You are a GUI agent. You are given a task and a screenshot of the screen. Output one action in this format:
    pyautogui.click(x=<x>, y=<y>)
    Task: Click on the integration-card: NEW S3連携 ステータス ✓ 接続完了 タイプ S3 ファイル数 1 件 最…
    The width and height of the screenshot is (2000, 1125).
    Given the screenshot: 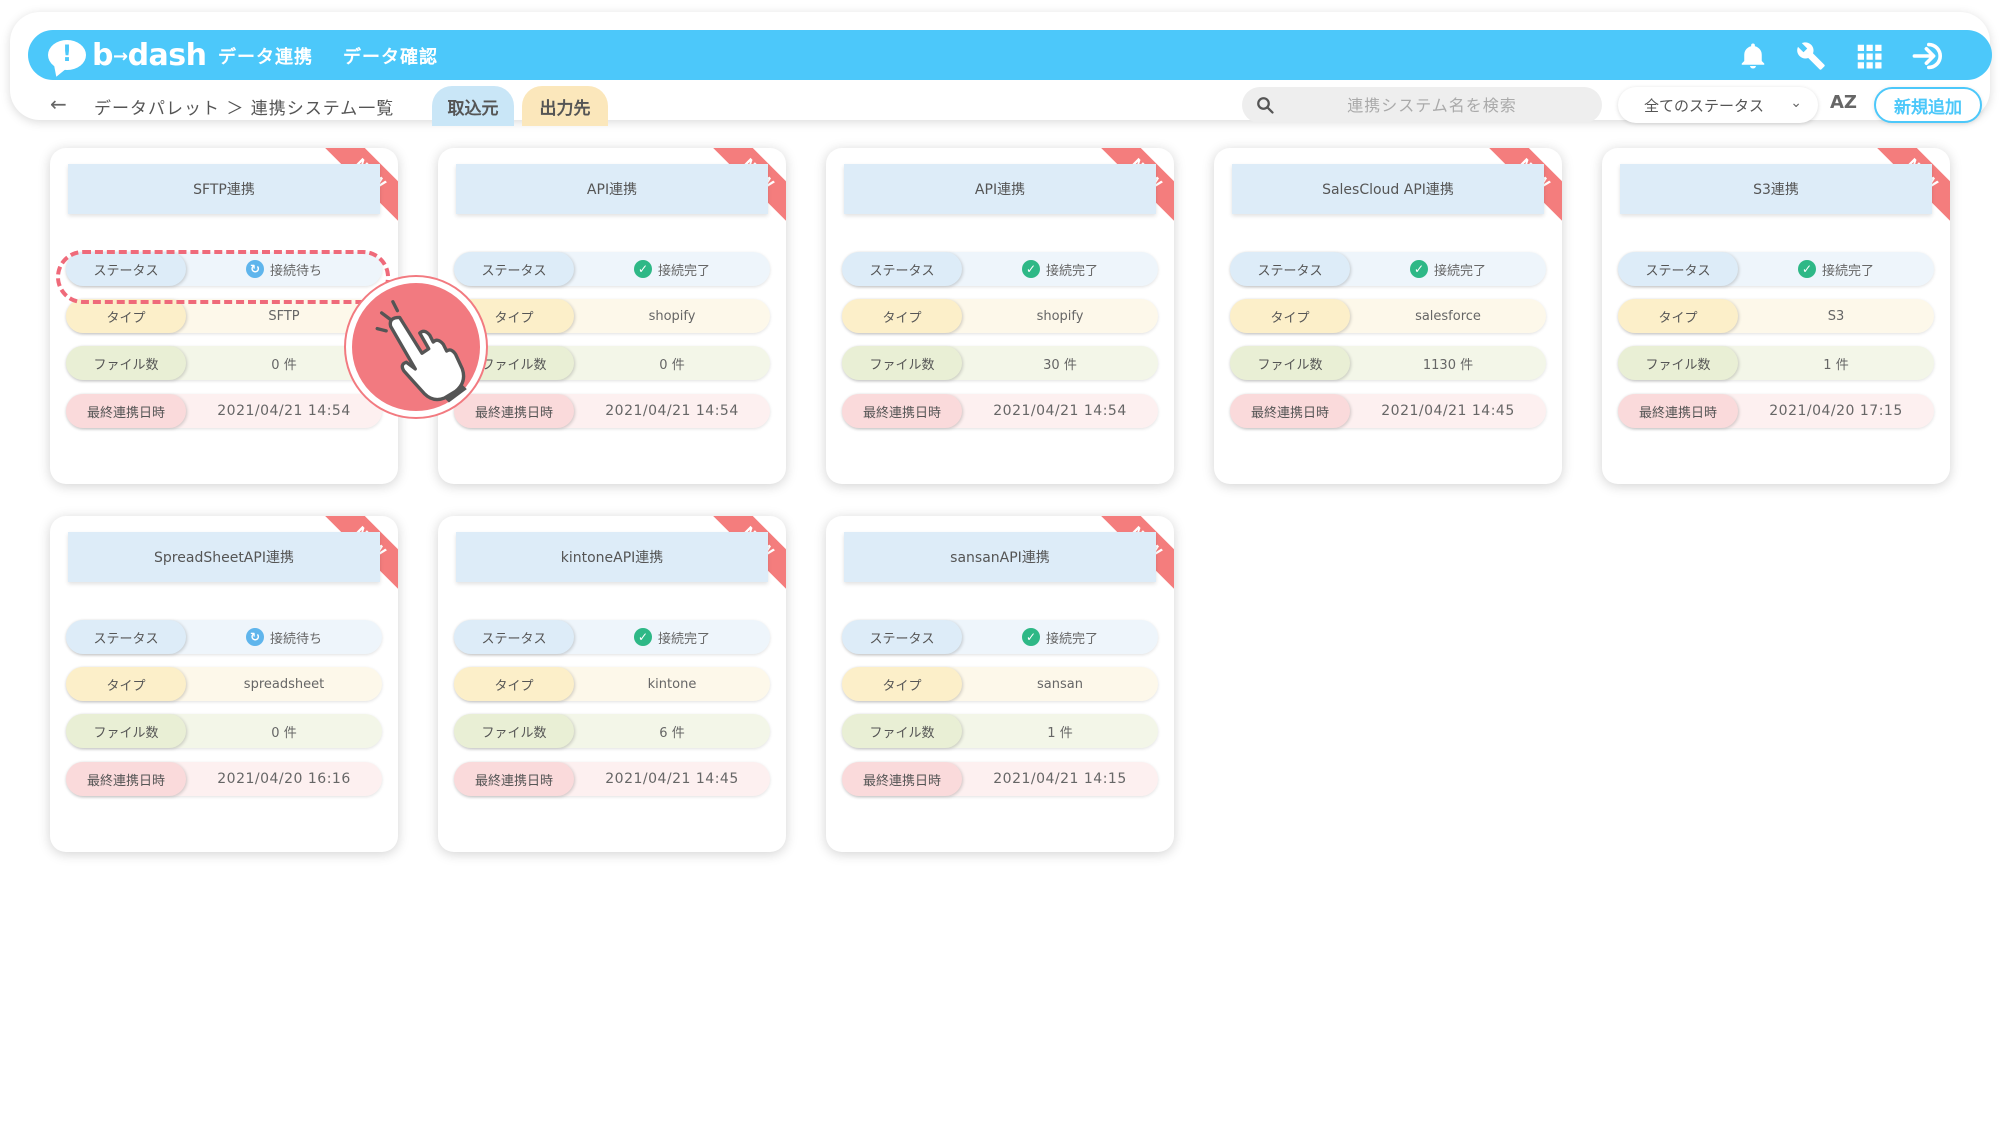 What is the action you would take?
    pyautogui.click(x=1776, y=316)
    